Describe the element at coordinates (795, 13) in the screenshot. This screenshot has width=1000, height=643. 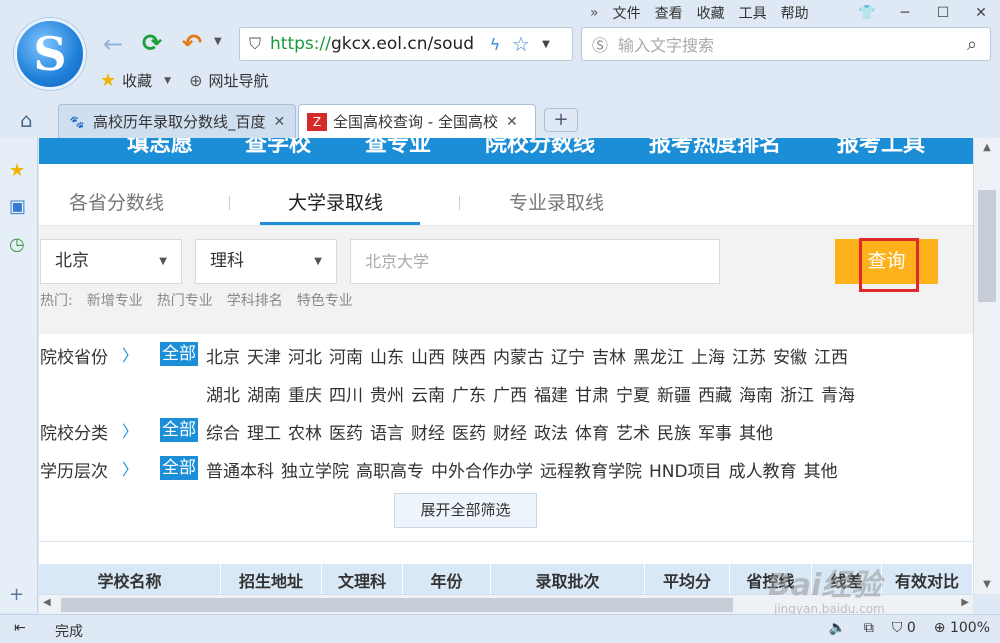
I see `menu-help: 帮助` at that location.